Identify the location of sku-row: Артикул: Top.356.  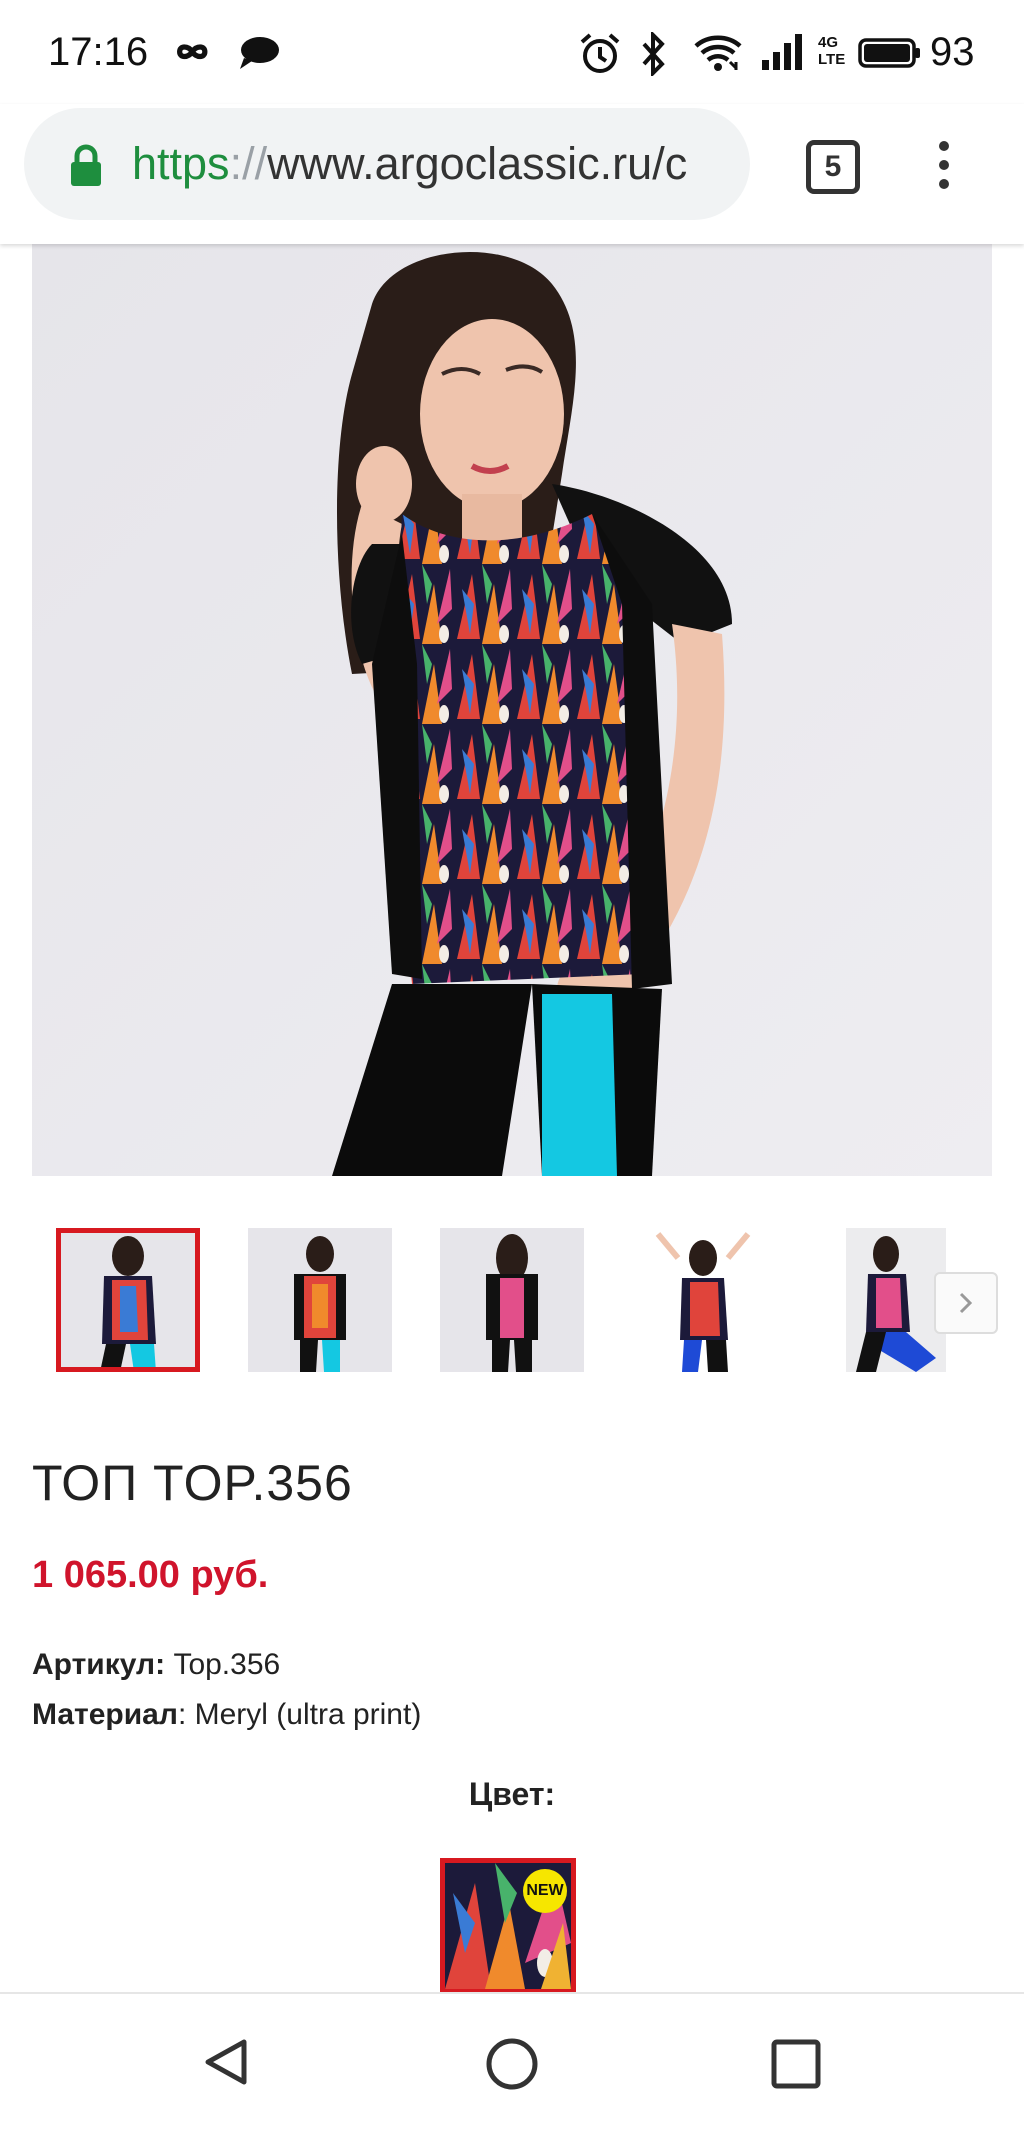
(156, 1665).